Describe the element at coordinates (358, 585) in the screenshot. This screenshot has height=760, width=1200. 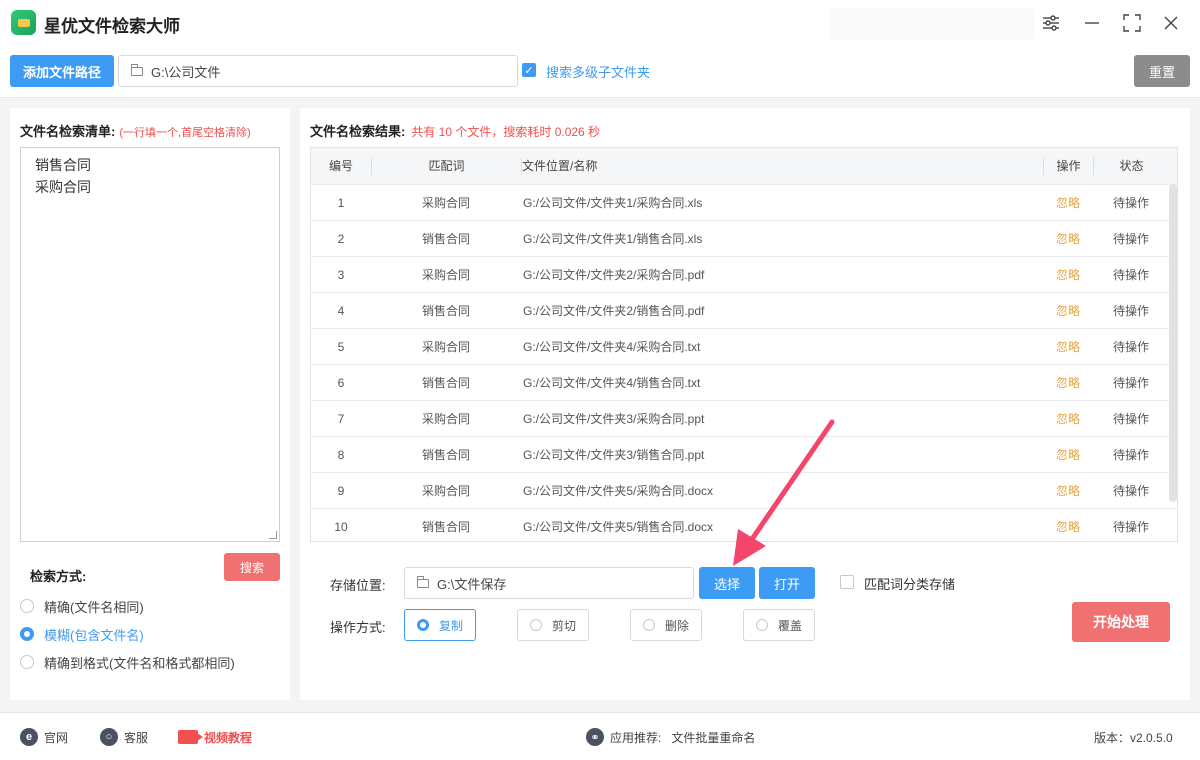
I see `save-location-label: 存储位置:` at that location.